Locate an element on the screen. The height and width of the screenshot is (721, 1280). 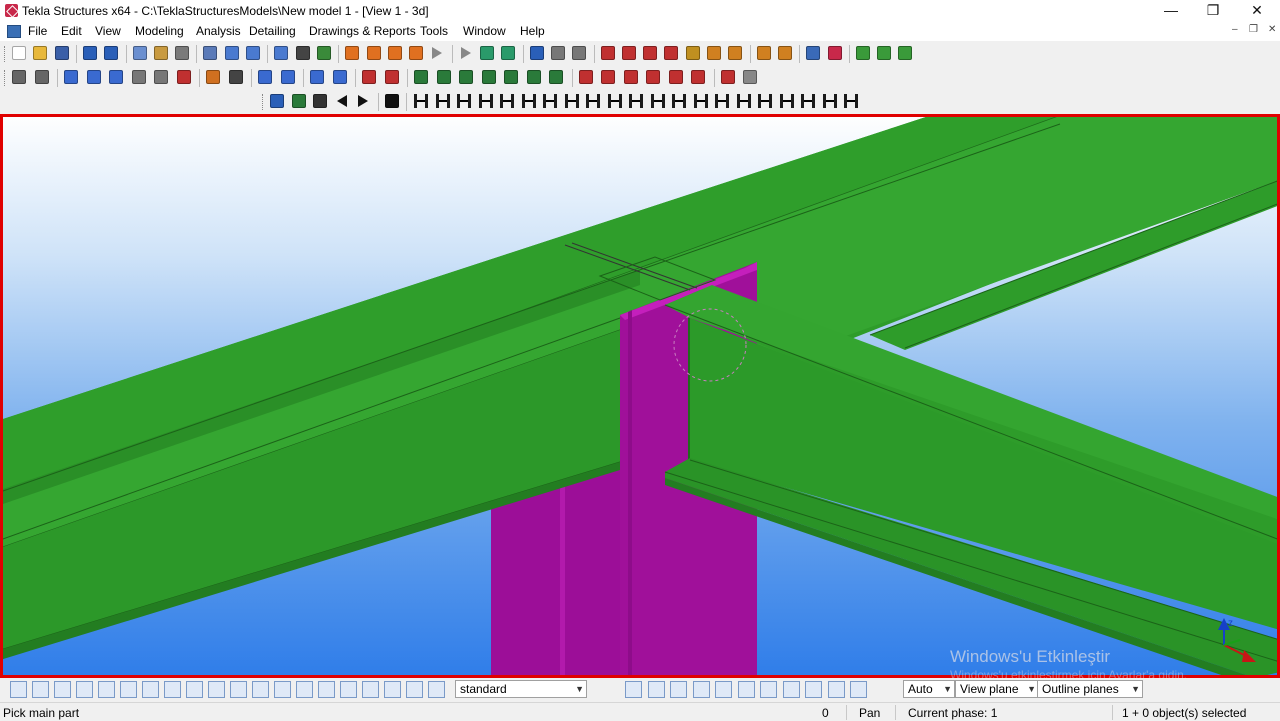
toolbar-grip is located at coordinates (6, 54).